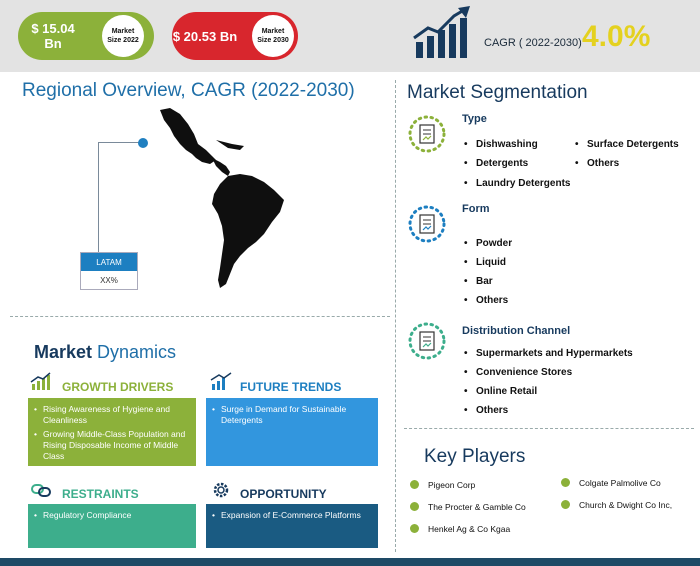  What do you see at coordinates (500, 391) in the screenshot?
I see `list-item: Online Retail` at bounding box center [500, 391].